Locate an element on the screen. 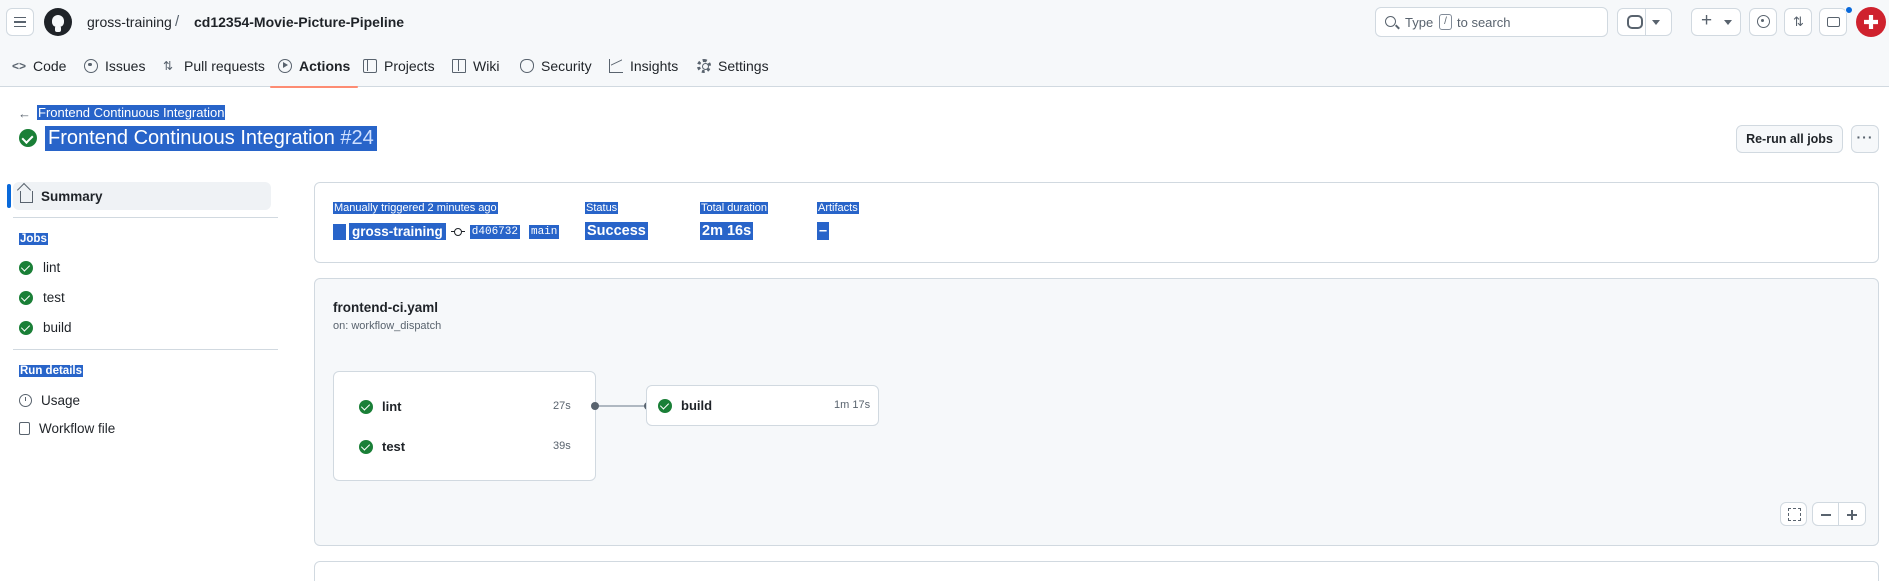 The height and width of the screenshot is (581, 1889). sidebar-item-lint: lint is located at coordinates (39, 267).